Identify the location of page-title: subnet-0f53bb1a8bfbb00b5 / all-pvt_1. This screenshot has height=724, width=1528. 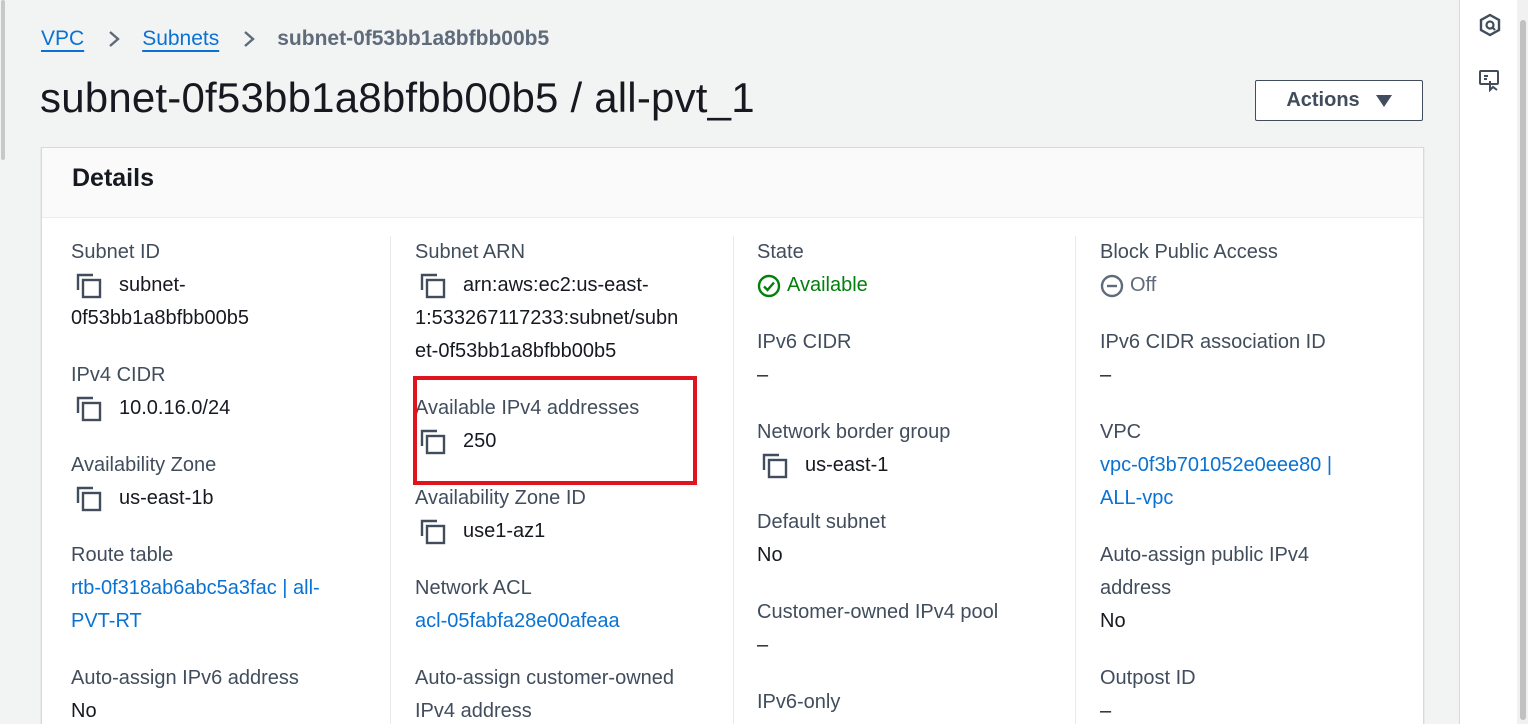
(397, 97).